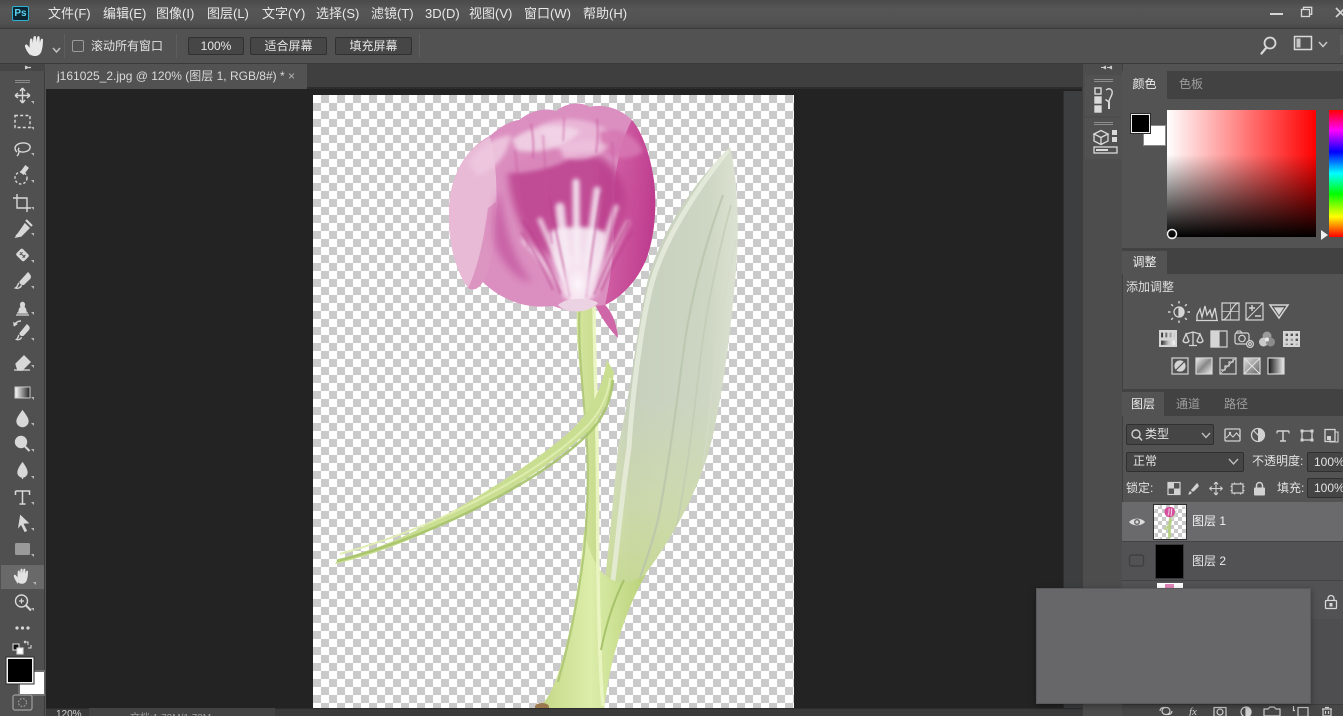 Image resolution: width=1343 pixels, height=716 pixels. I want to click on svg-text: fx, so click(1193, 711).